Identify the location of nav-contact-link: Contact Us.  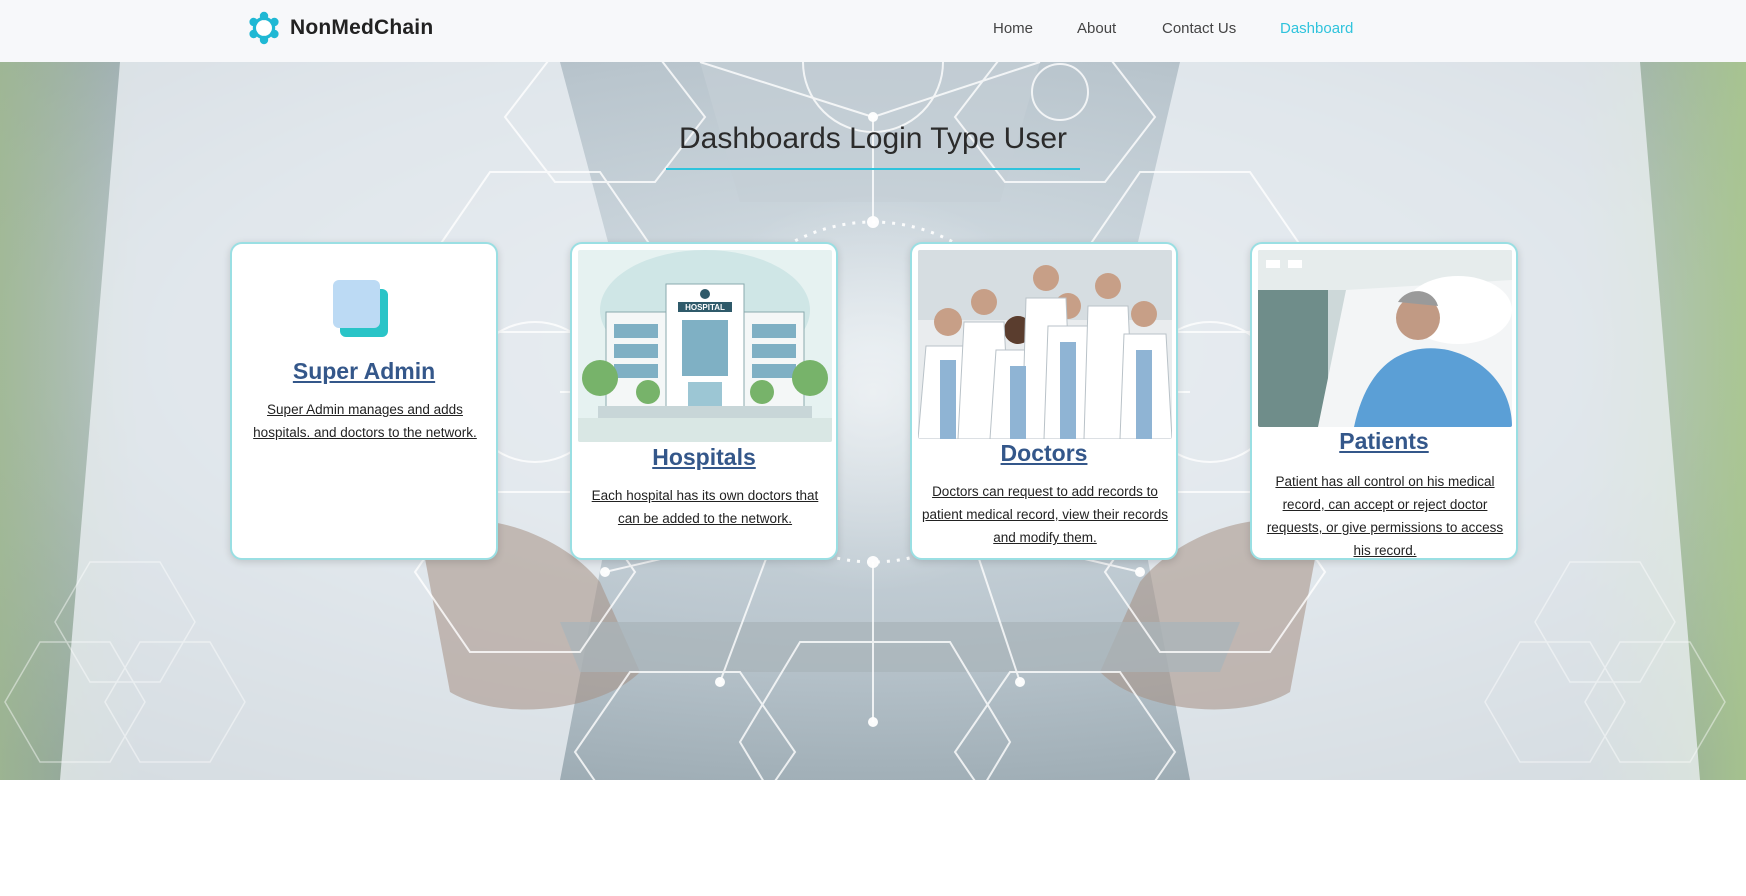
(1199, 28).